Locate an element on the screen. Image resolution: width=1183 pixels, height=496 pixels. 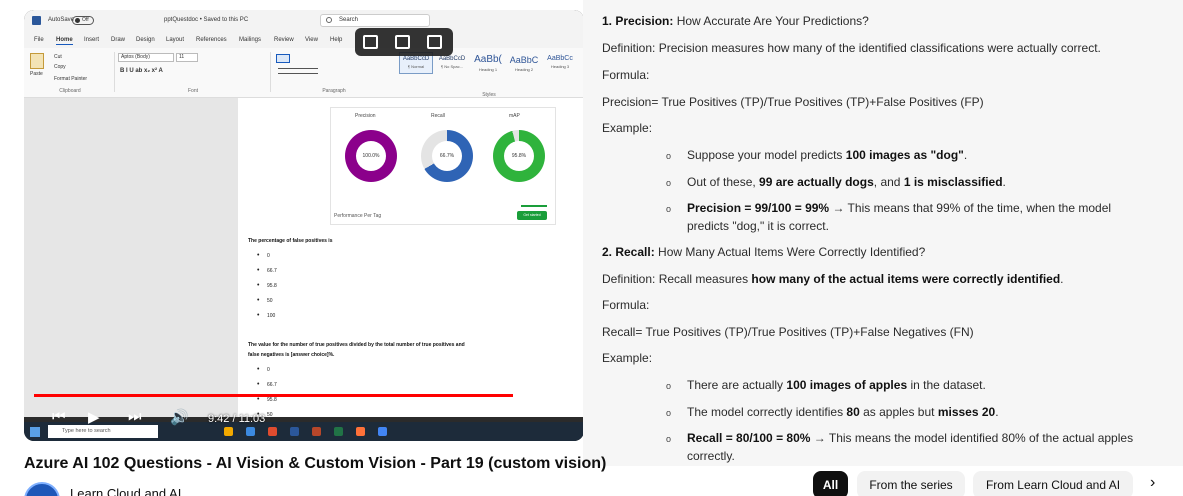
chevron-right-icon: › is located at coordinates (1152, 483).